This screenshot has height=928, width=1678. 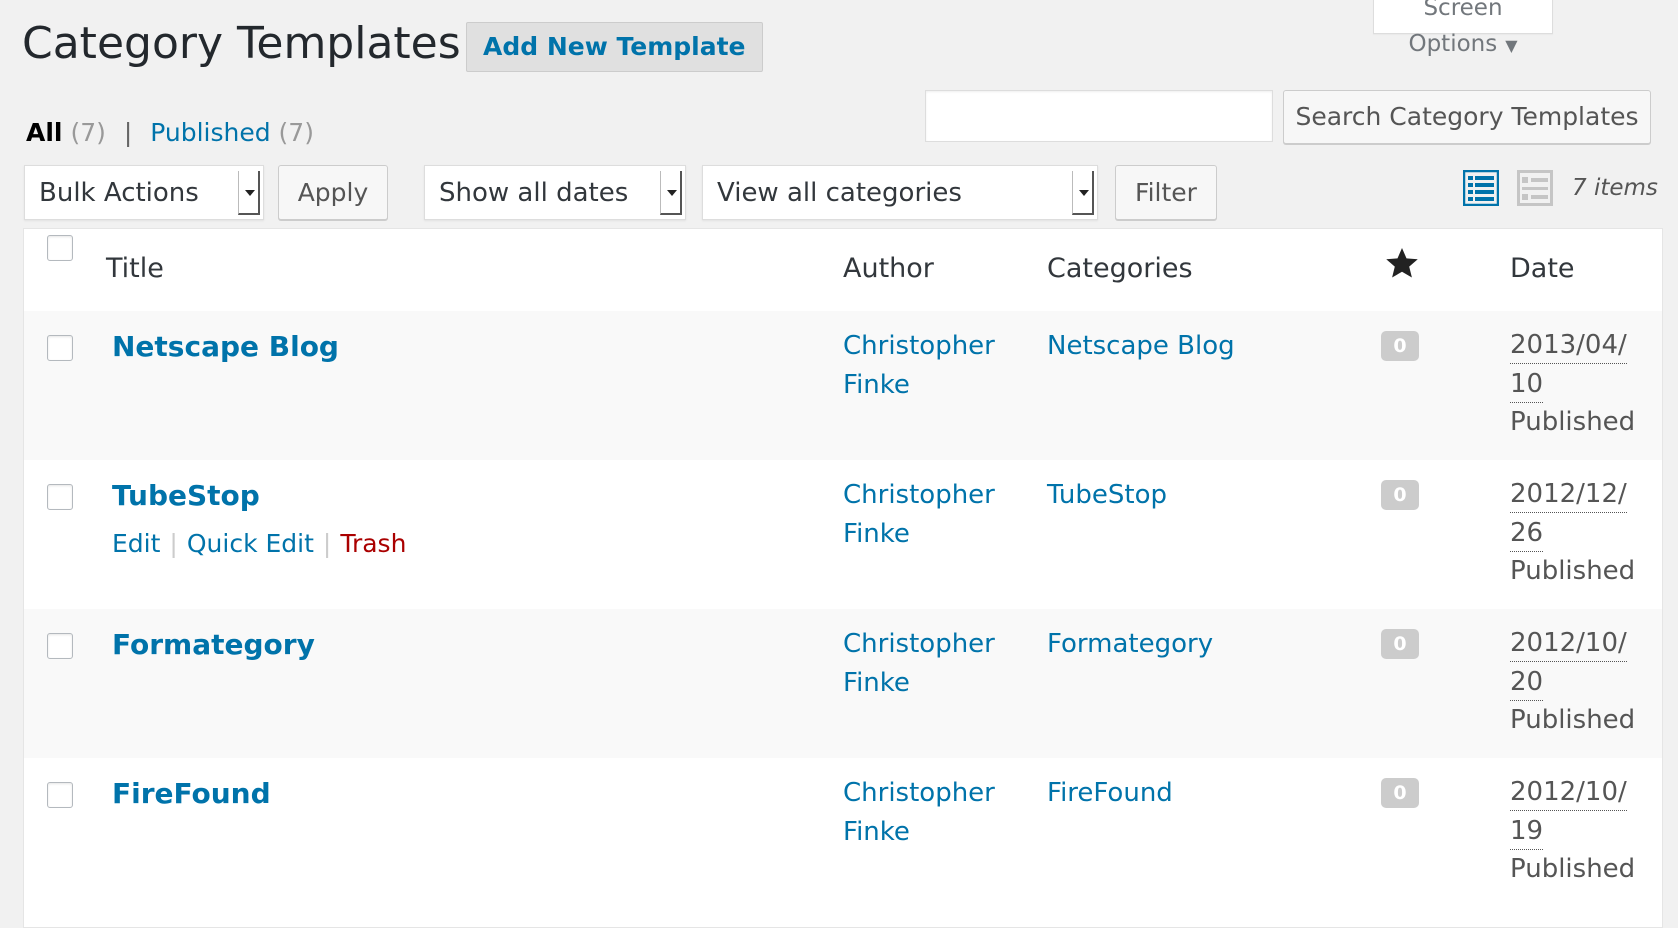 I want to click on column-title-header: Title, so click(x=135, y=269).